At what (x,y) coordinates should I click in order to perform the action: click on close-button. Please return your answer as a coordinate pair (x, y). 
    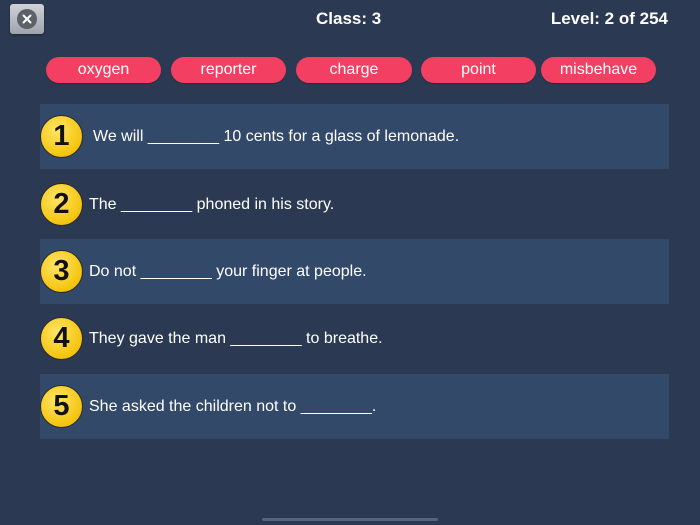
    Looking at the image, I should click on (27, 19).